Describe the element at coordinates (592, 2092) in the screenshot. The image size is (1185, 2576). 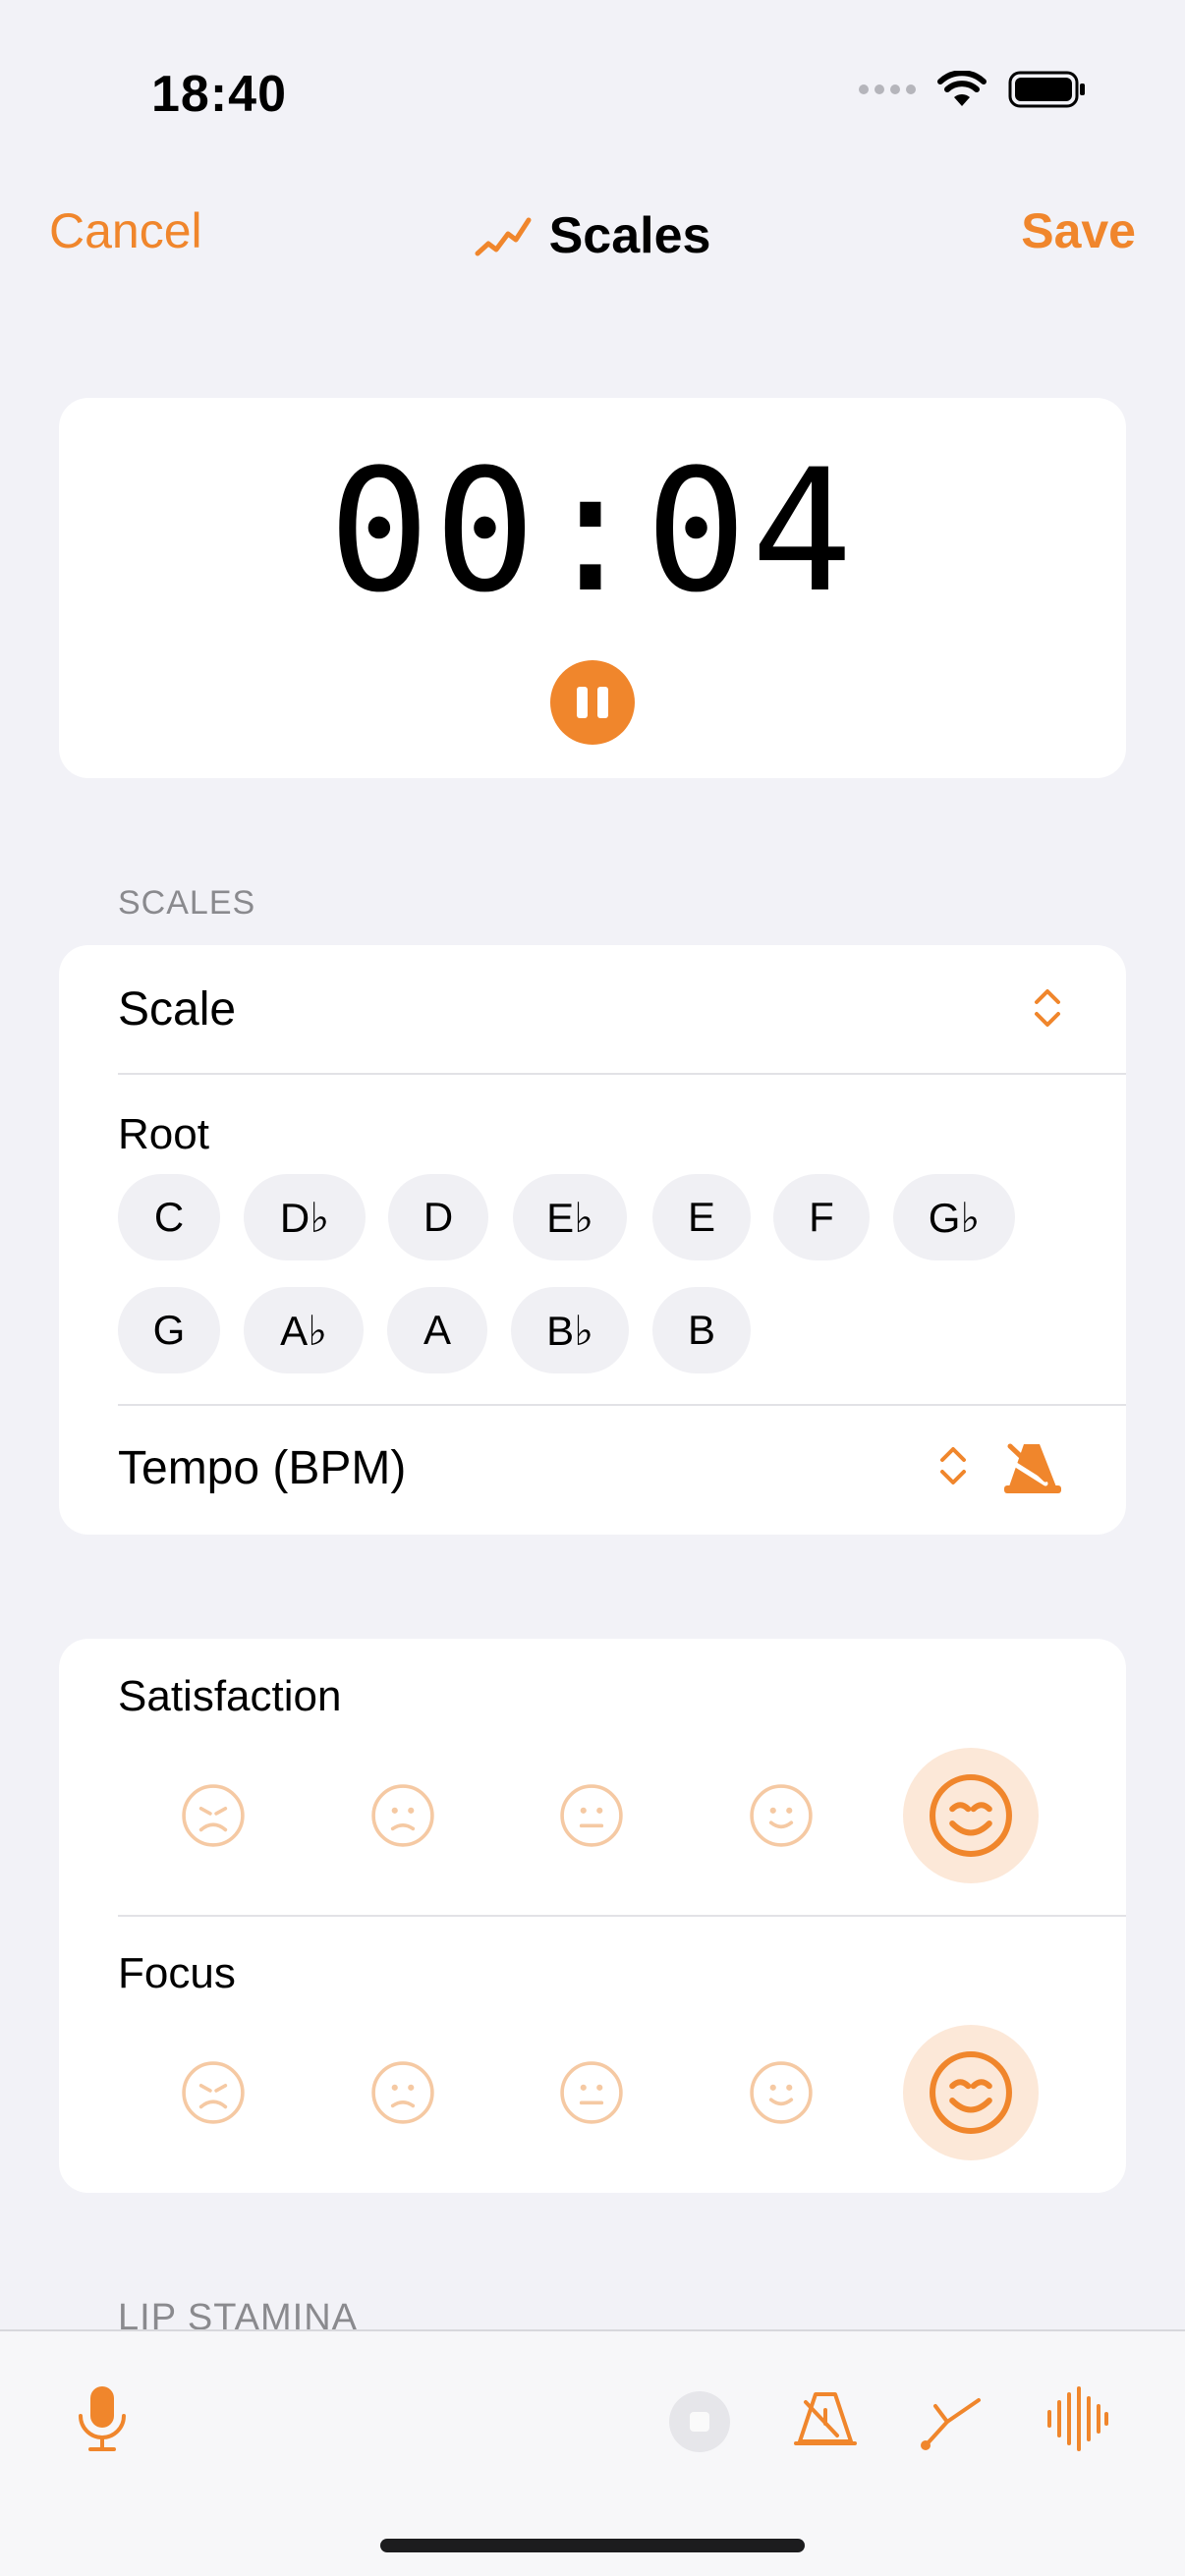
I see `focus-neutral-face-icon` at that location.